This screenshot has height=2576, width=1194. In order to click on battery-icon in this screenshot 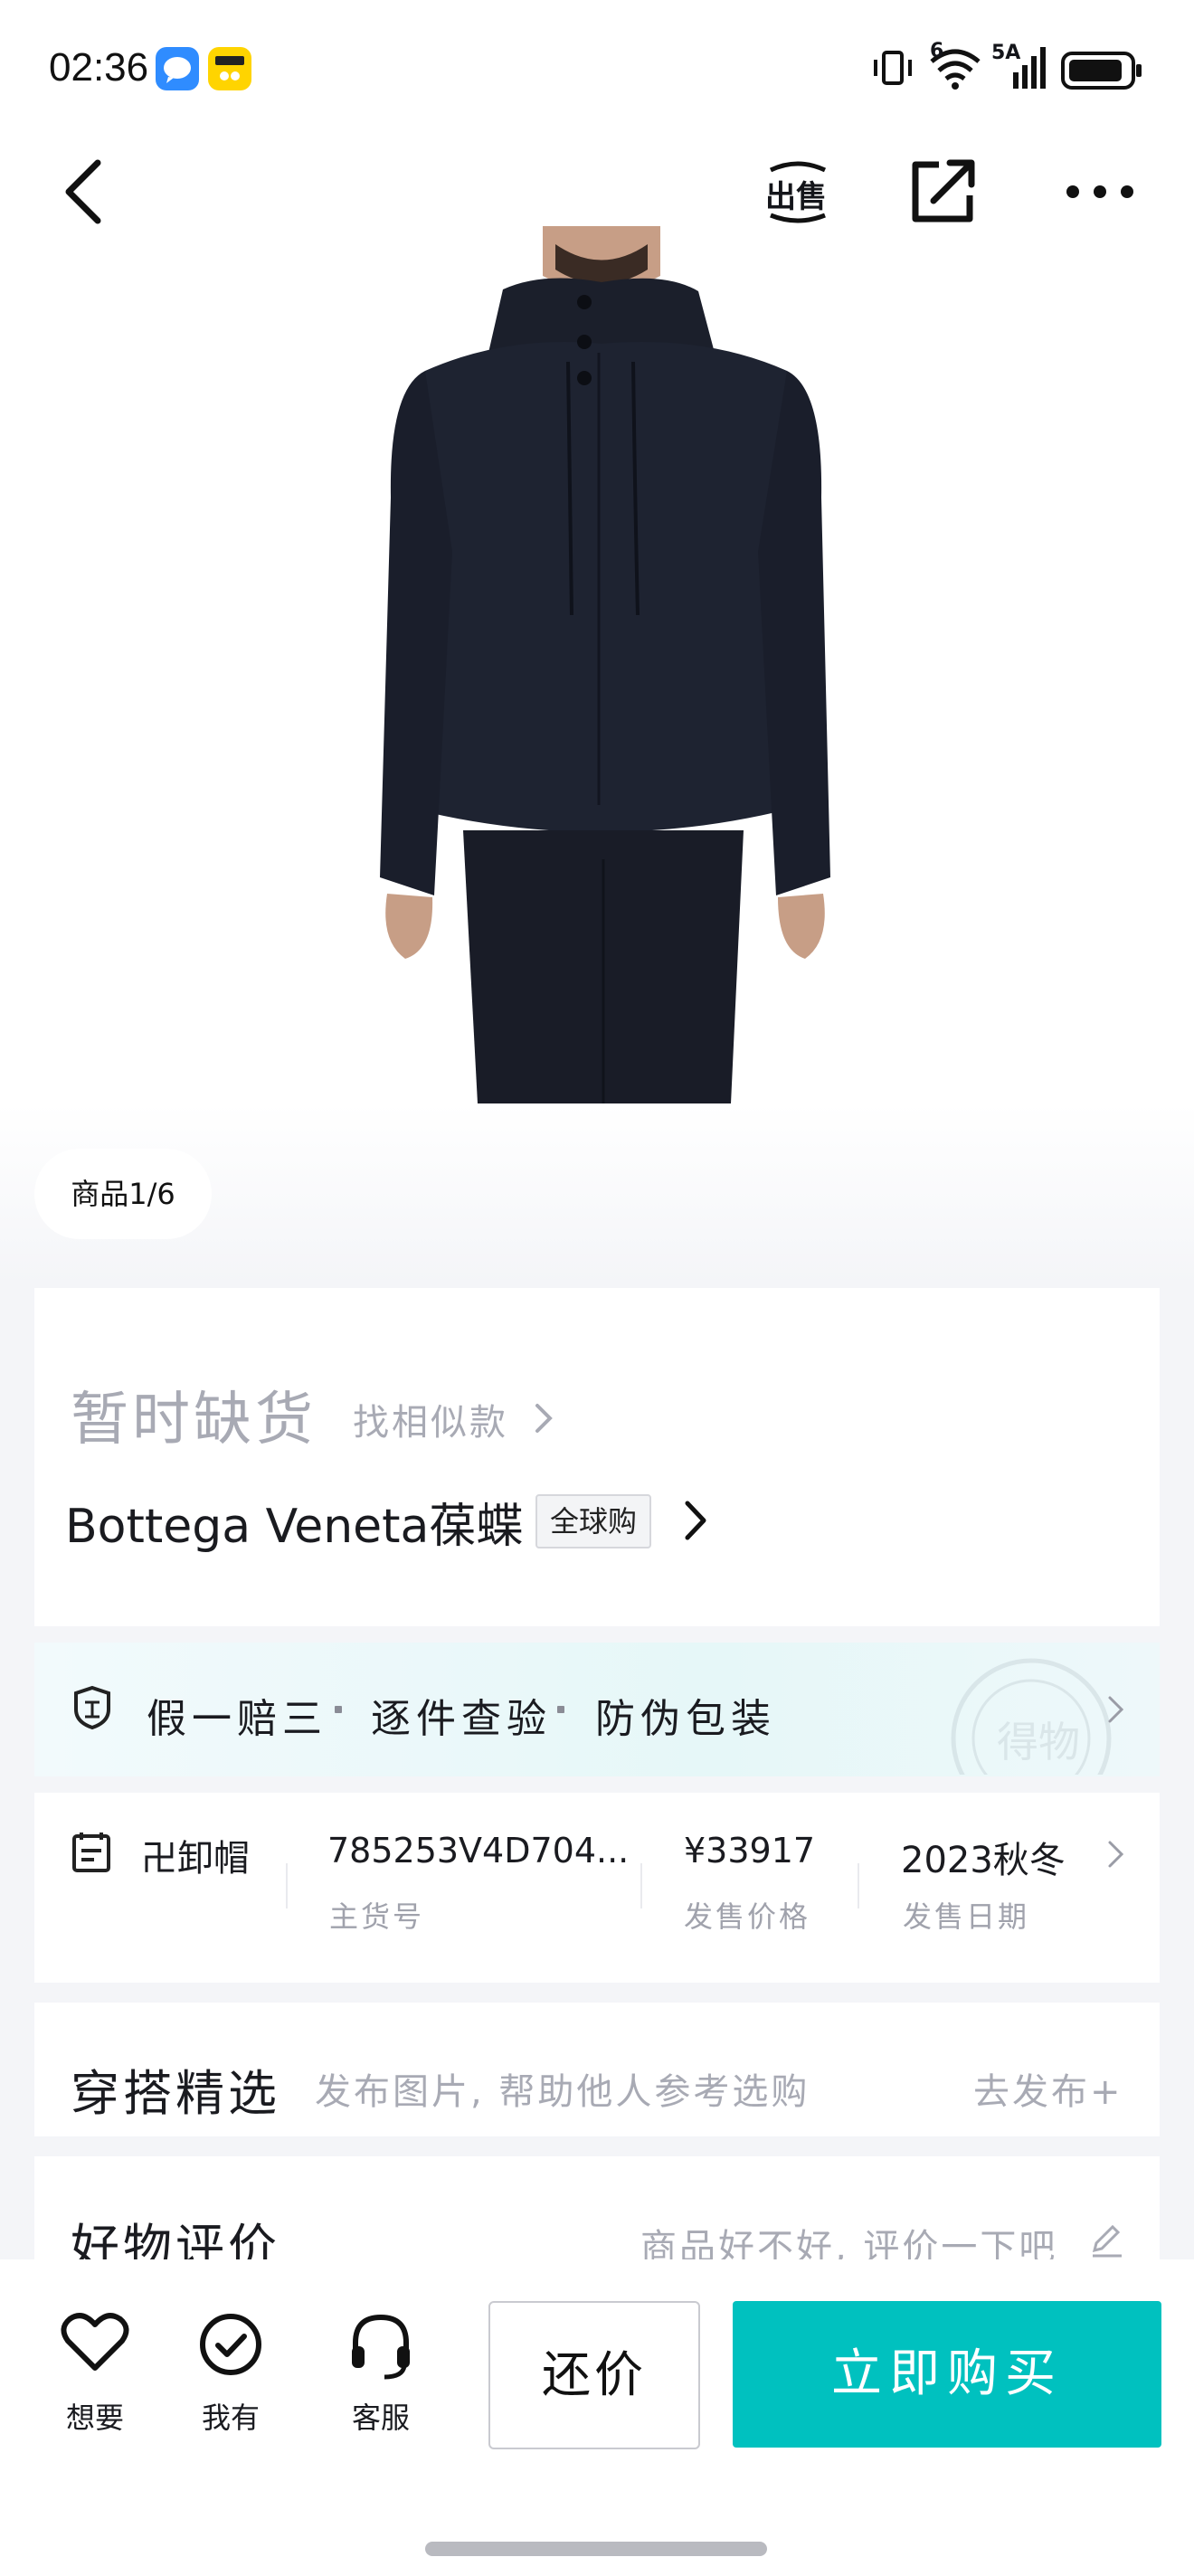, I will do `click(1101, 72)`.